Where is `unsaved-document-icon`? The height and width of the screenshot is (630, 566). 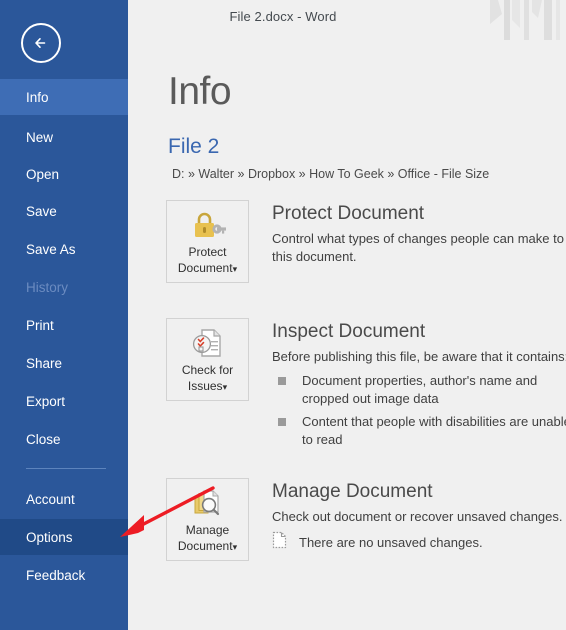
unsaved-document-icon is located at coordinates (279, 542).